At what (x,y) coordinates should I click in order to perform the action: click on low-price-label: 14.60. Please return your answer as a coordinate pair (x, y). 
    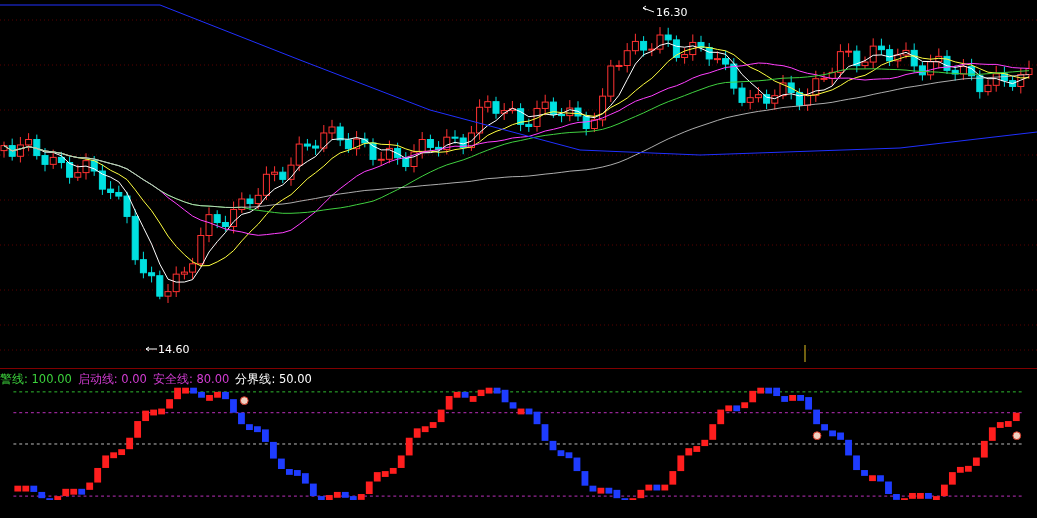
    Looking at the image, I should click on (174, 349).